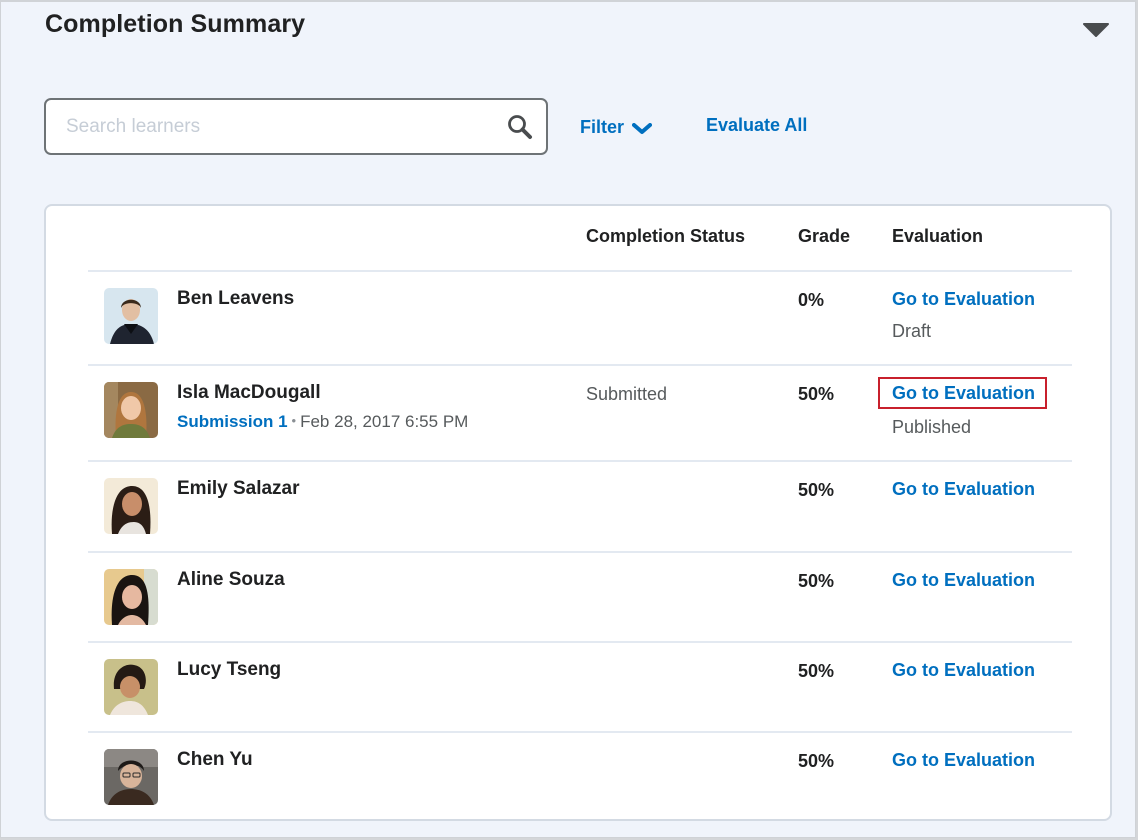 Image resolution: width=1138 pixels, height=840 pixels. Describe the element at coordinates (578, 239) in the screenshot. I see `table-header: Completion Status Grade Evaluation` at that location.